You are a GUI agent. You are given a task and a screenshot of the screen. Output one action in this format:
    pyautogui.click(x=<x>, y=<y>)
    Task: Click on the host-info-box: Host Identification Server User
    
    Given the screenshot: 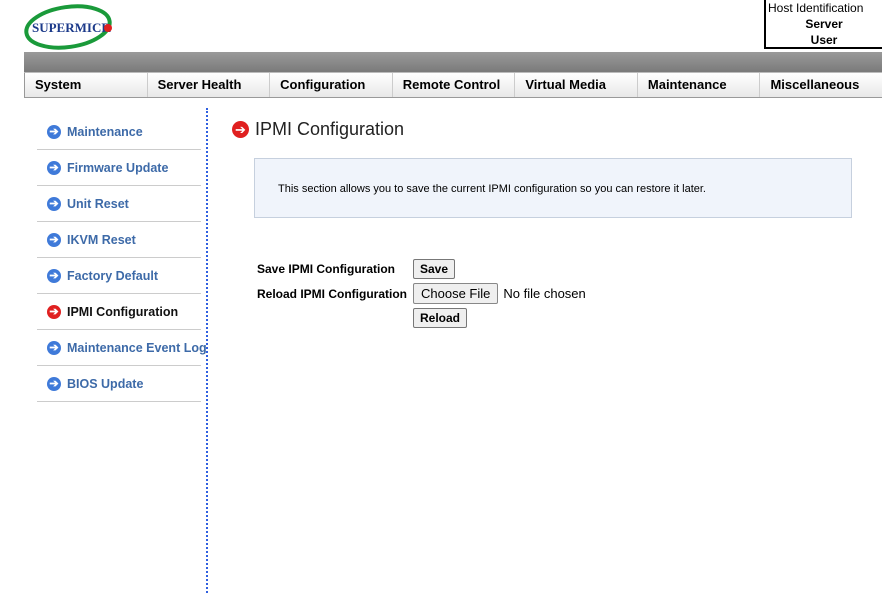 What is the action you would take?
    pyautogui.click(x=823, y=24)
    